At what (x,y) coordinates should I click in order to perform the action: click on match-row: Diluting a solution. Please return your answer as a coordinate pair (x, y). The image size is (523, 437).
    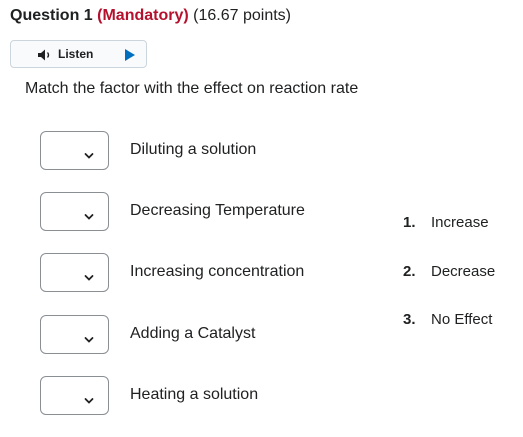
    Looking at the image, I should click on (200, 151).